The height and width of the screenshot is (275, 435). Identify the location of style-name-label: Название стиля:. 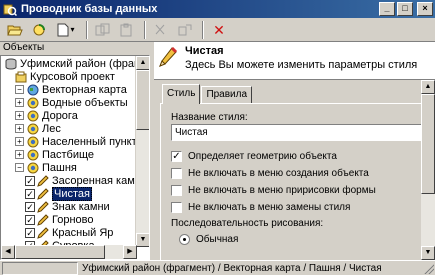
(209, 117).